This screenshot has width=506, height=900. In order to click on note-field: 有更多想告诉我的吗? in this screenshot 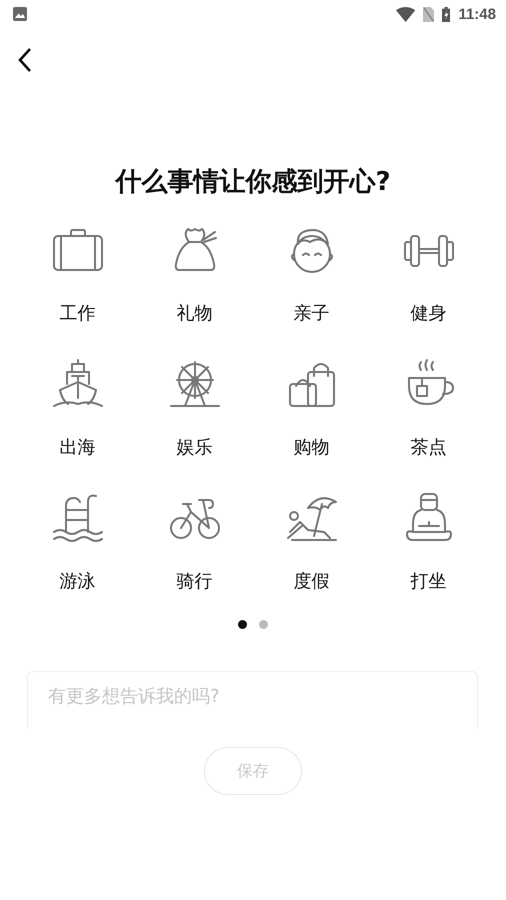, I will do `click(252, 700)`.